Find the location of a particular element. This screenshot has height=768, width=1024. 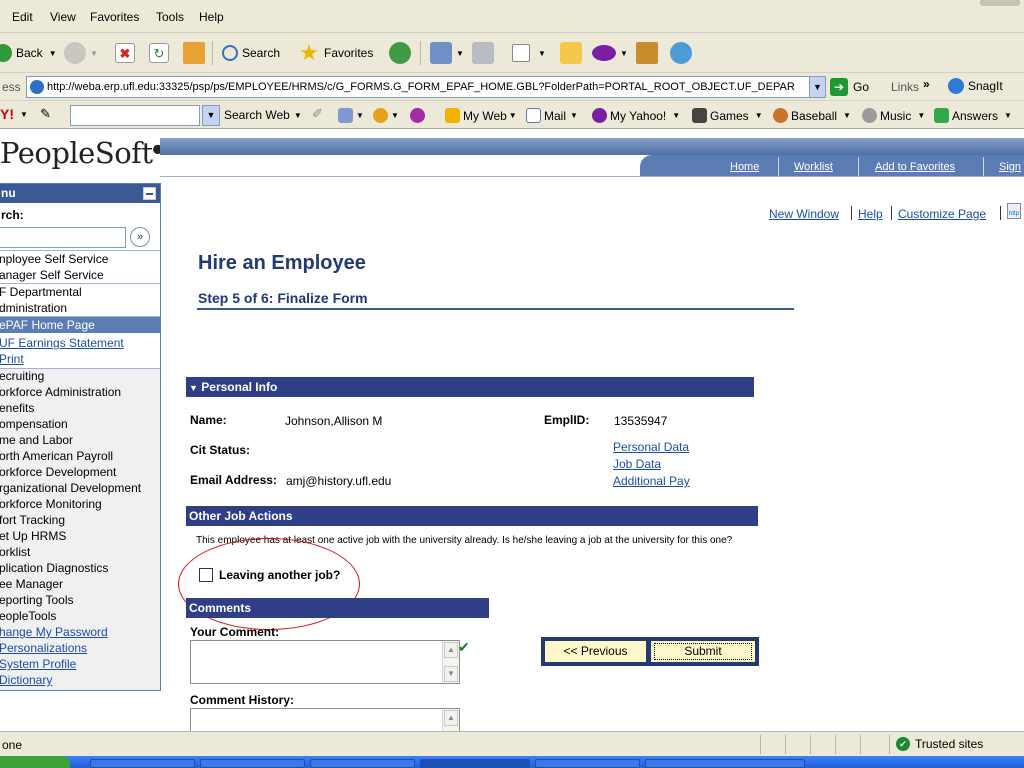

menu-favorites: Favorites is located at coordinates (114, 17).